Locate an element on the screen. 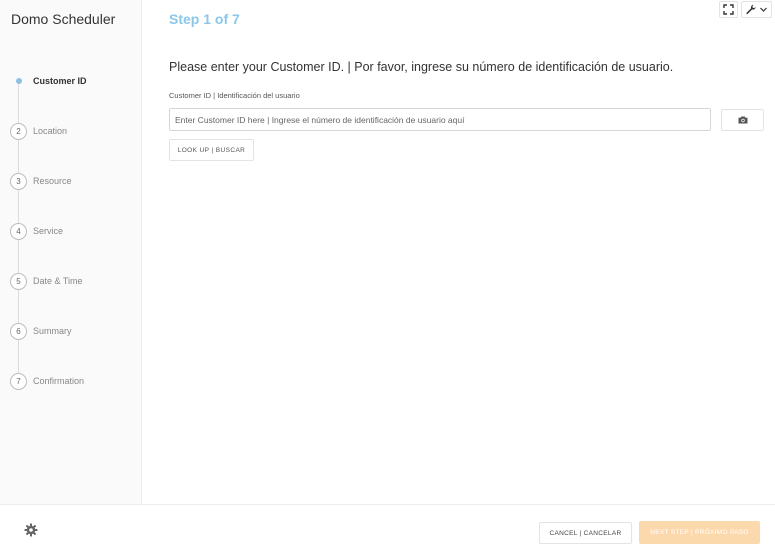  step-date-time: 5 Date & Time is located at coordinates (72, 281).